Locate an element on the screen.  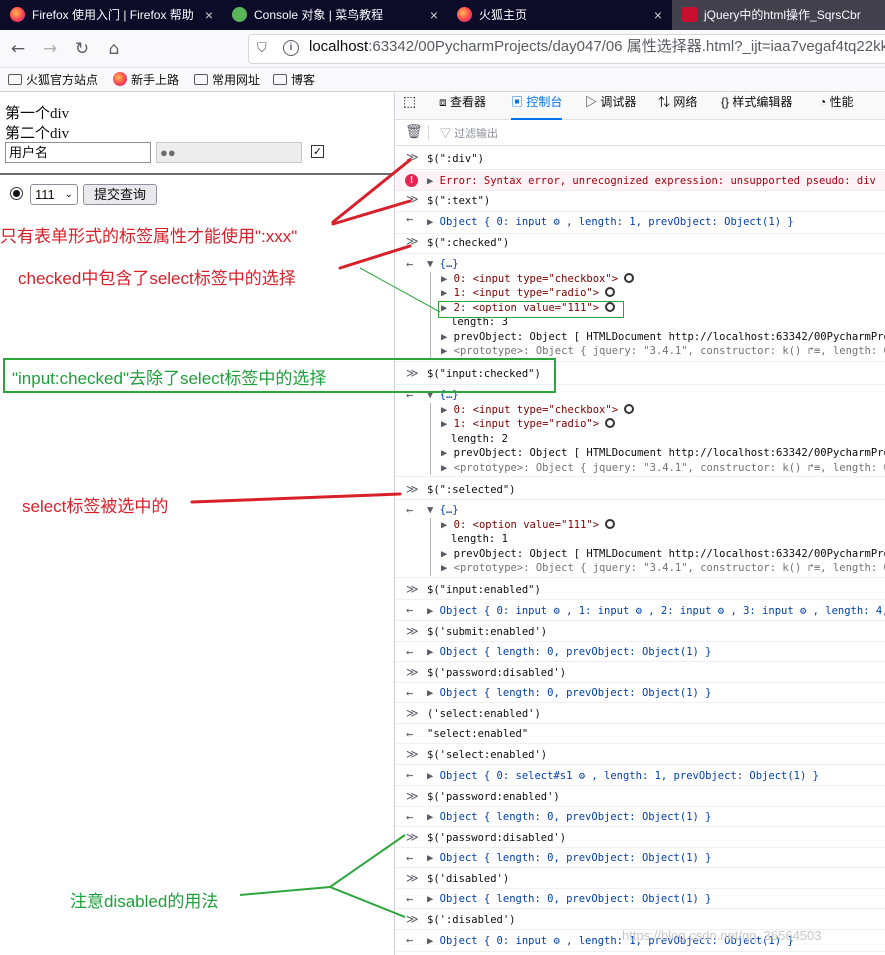
tab-firefox-help: Firefox 使用入门 | Firefox 帮助 × is located at coordinates (110, 15).